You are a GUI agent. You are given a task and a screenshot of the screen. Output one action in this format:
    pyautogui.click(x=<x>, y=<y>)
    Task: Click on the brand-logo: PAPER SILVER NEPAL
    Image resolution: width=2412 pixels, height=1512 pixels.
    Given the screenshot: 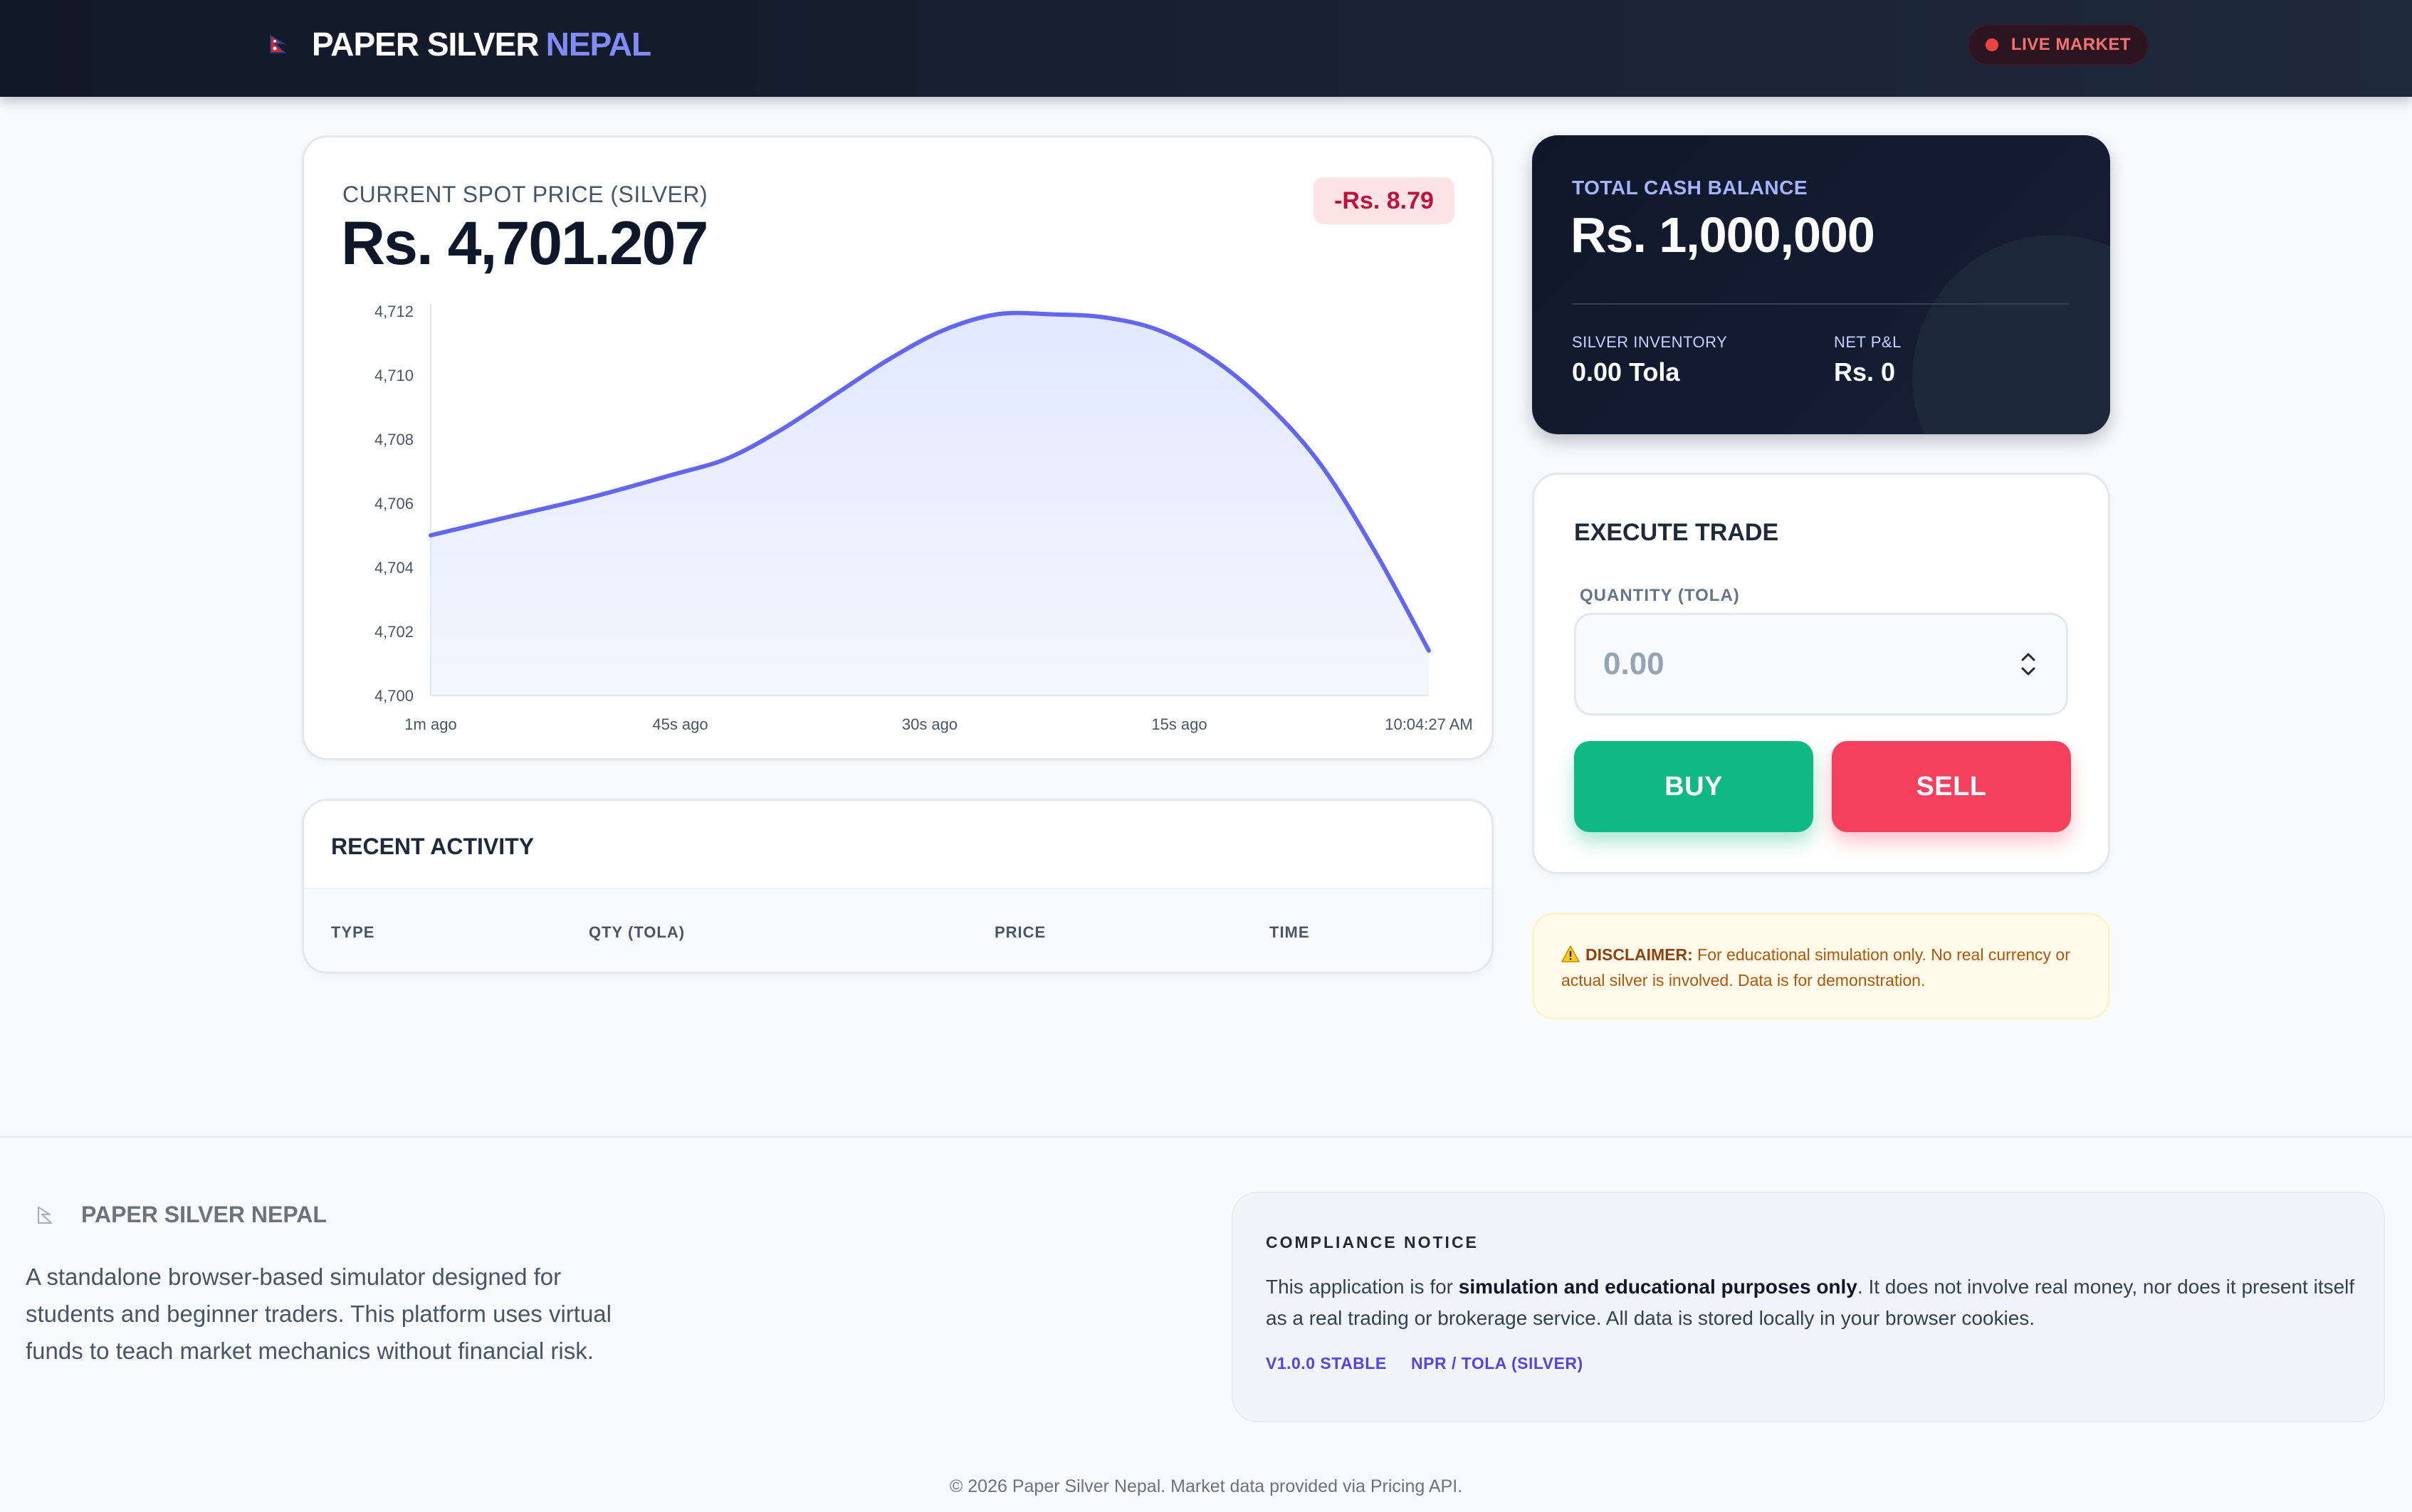 What is the action you would take?
    pyautogui.click(x=460, y=44)
    